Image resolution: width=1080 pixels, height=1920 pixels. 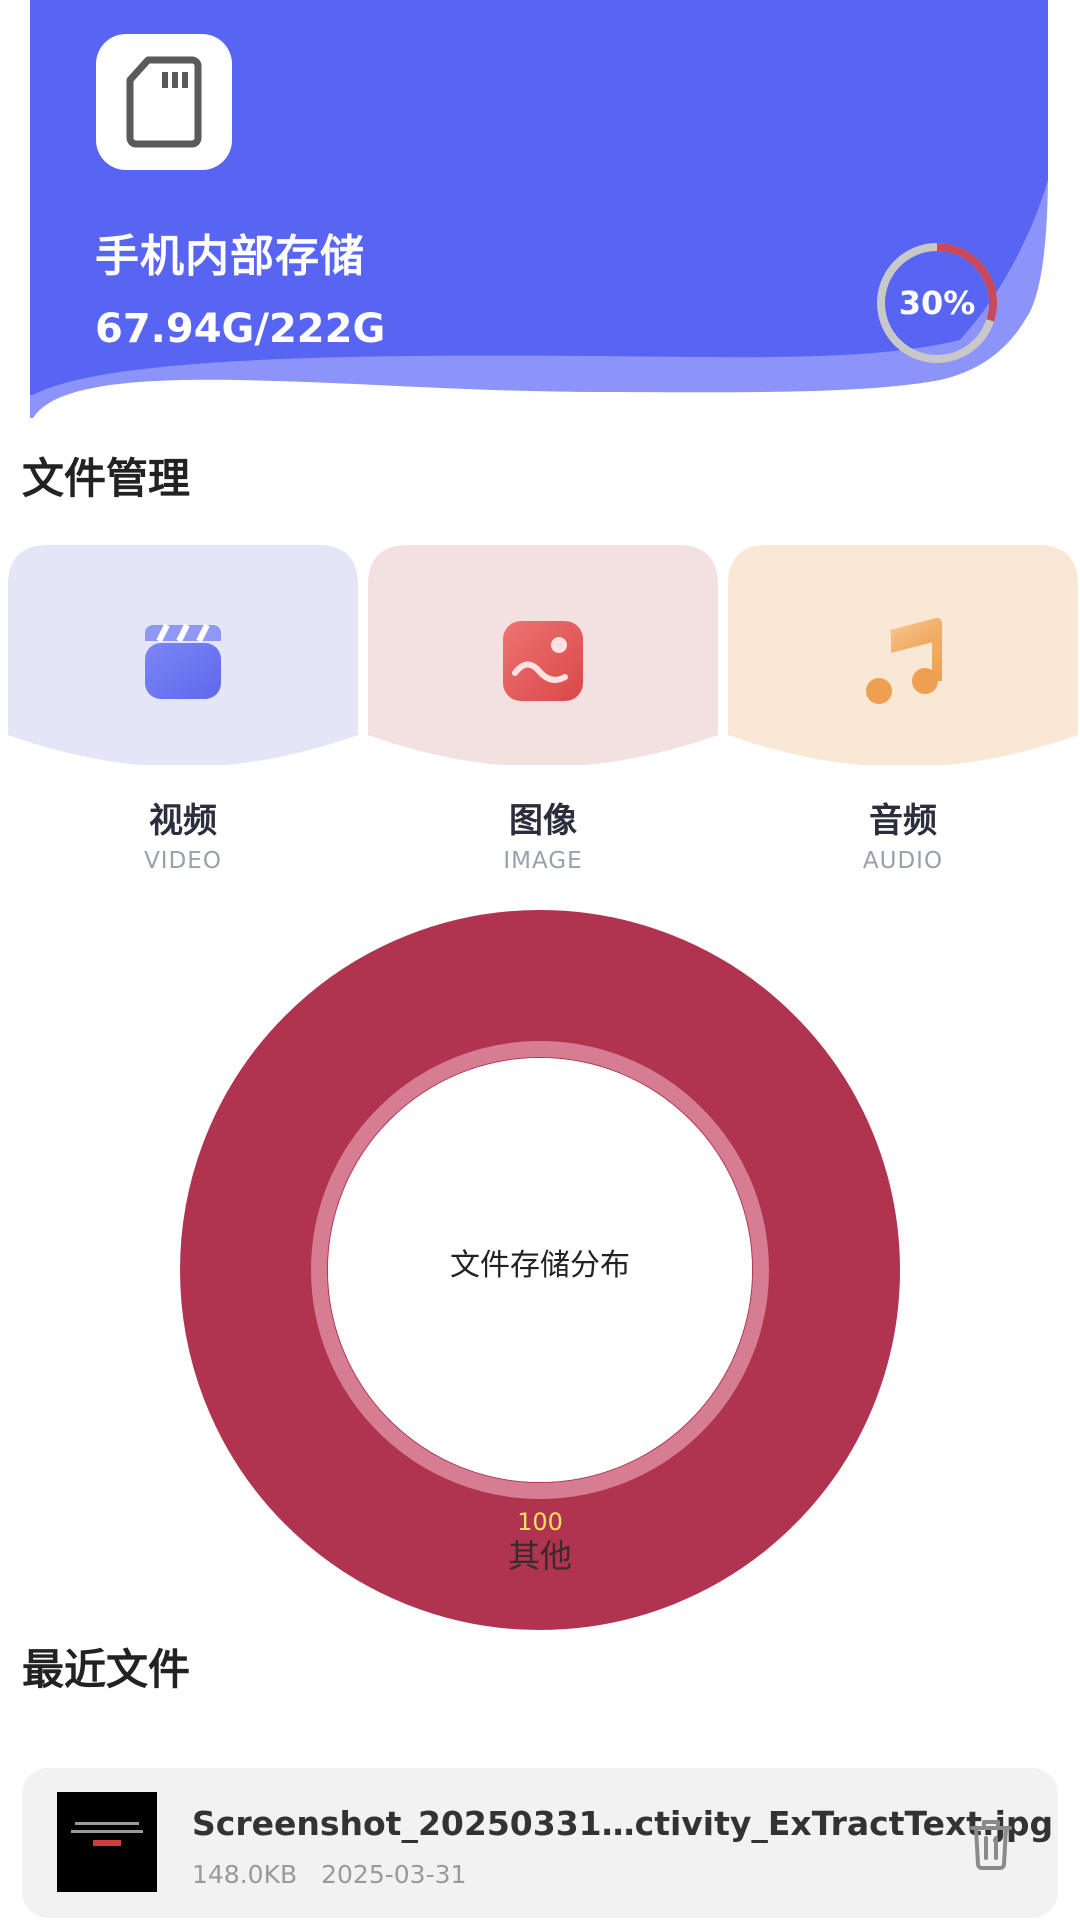 What do you see at coordinates (543, 715) in the screenshot?
I see `category-image: 图像 IMAGE` at bounding box center [543, 715].